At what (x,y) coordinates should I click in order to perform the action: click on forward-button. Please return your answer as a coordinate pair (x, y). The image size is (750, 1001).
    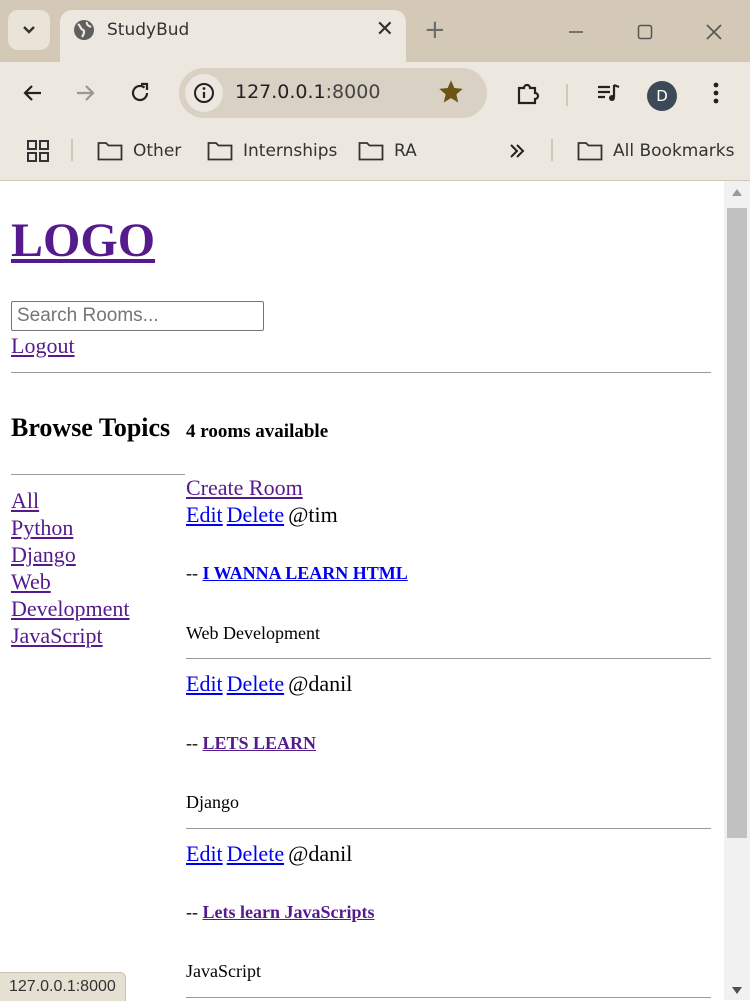
    Looking at the image, I should click on (86, 93).